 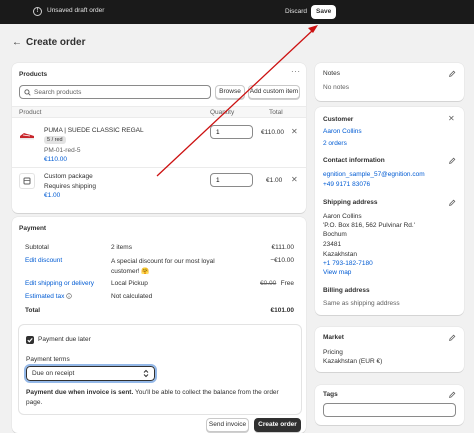 I want to click on discard-button: Discard, so click(x=296, y=12).